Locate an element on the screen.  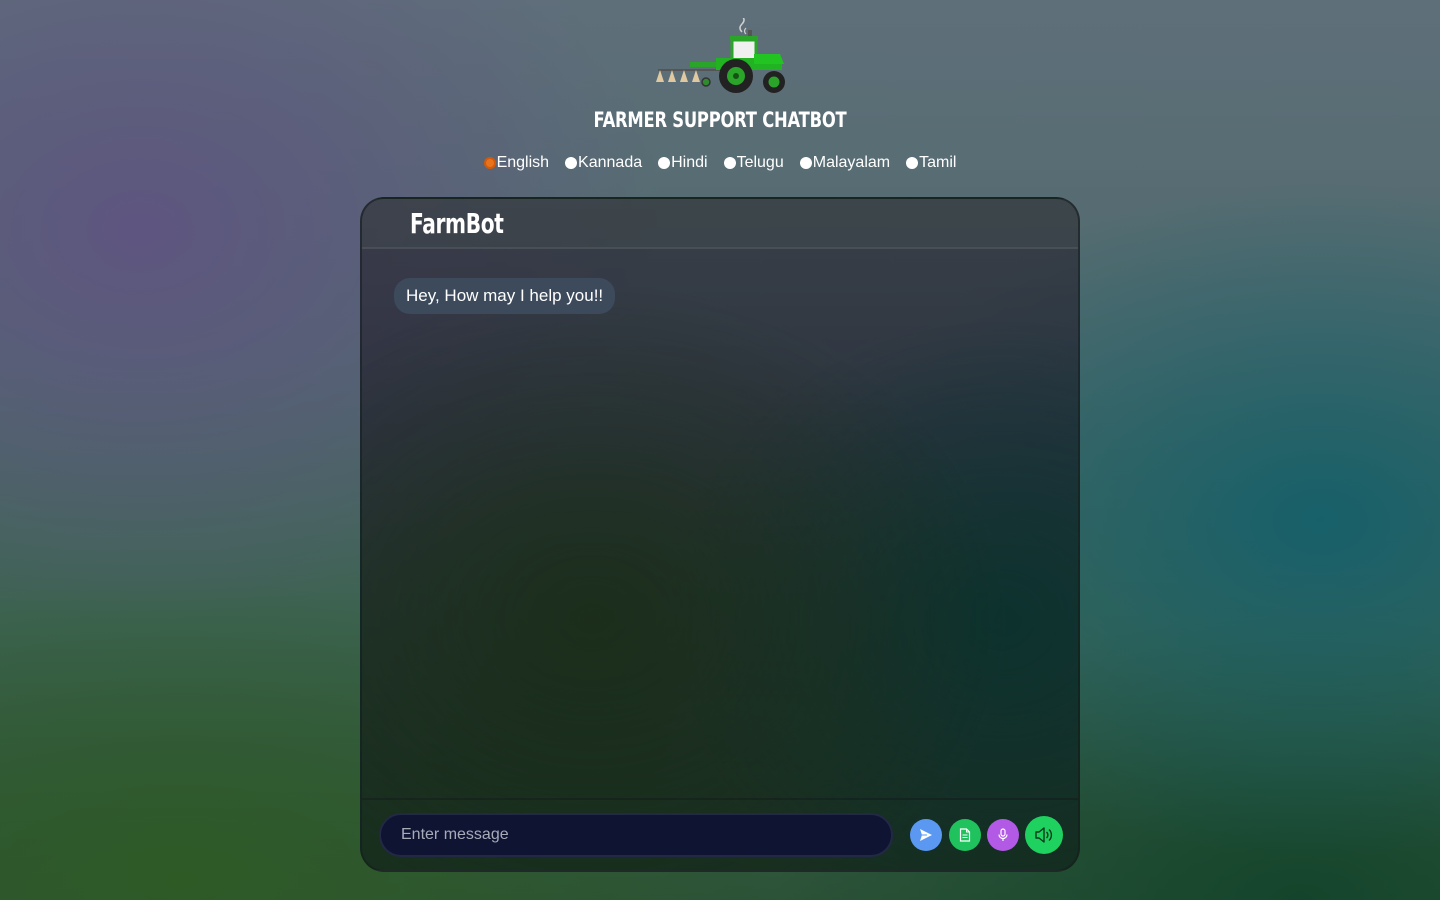
radio-hindi is located at coordinates (664, 163).